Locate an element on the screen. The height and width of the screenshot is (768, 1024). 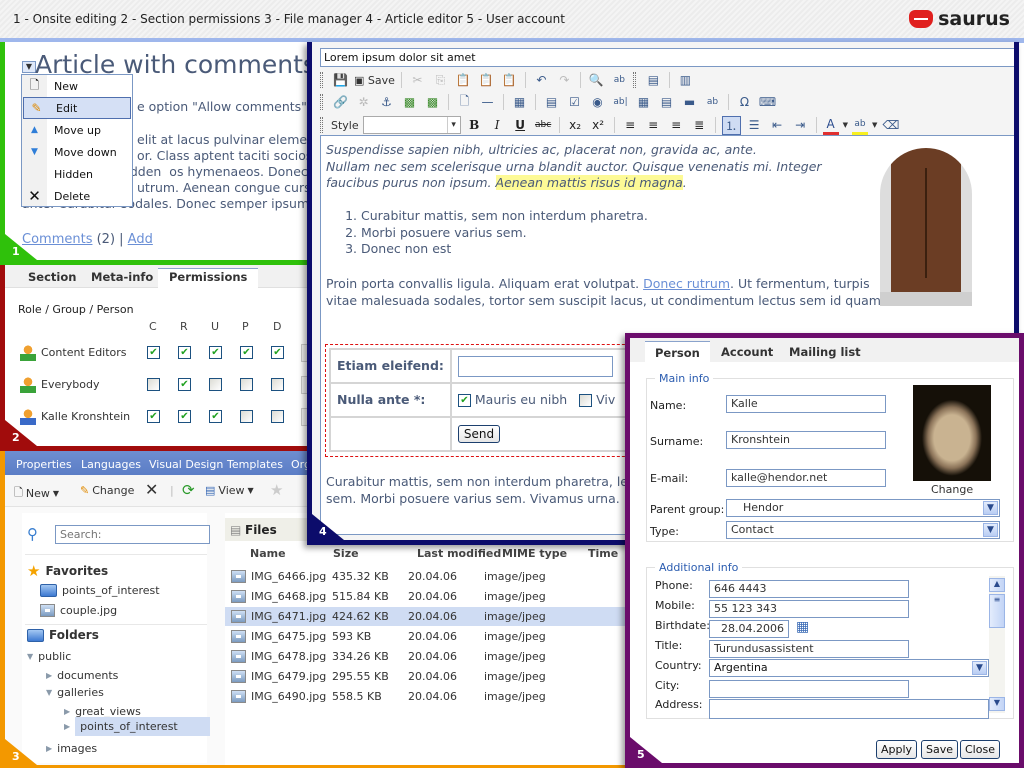
menu-item-edit: ✎ Edit is located at coordinates (77, 108).